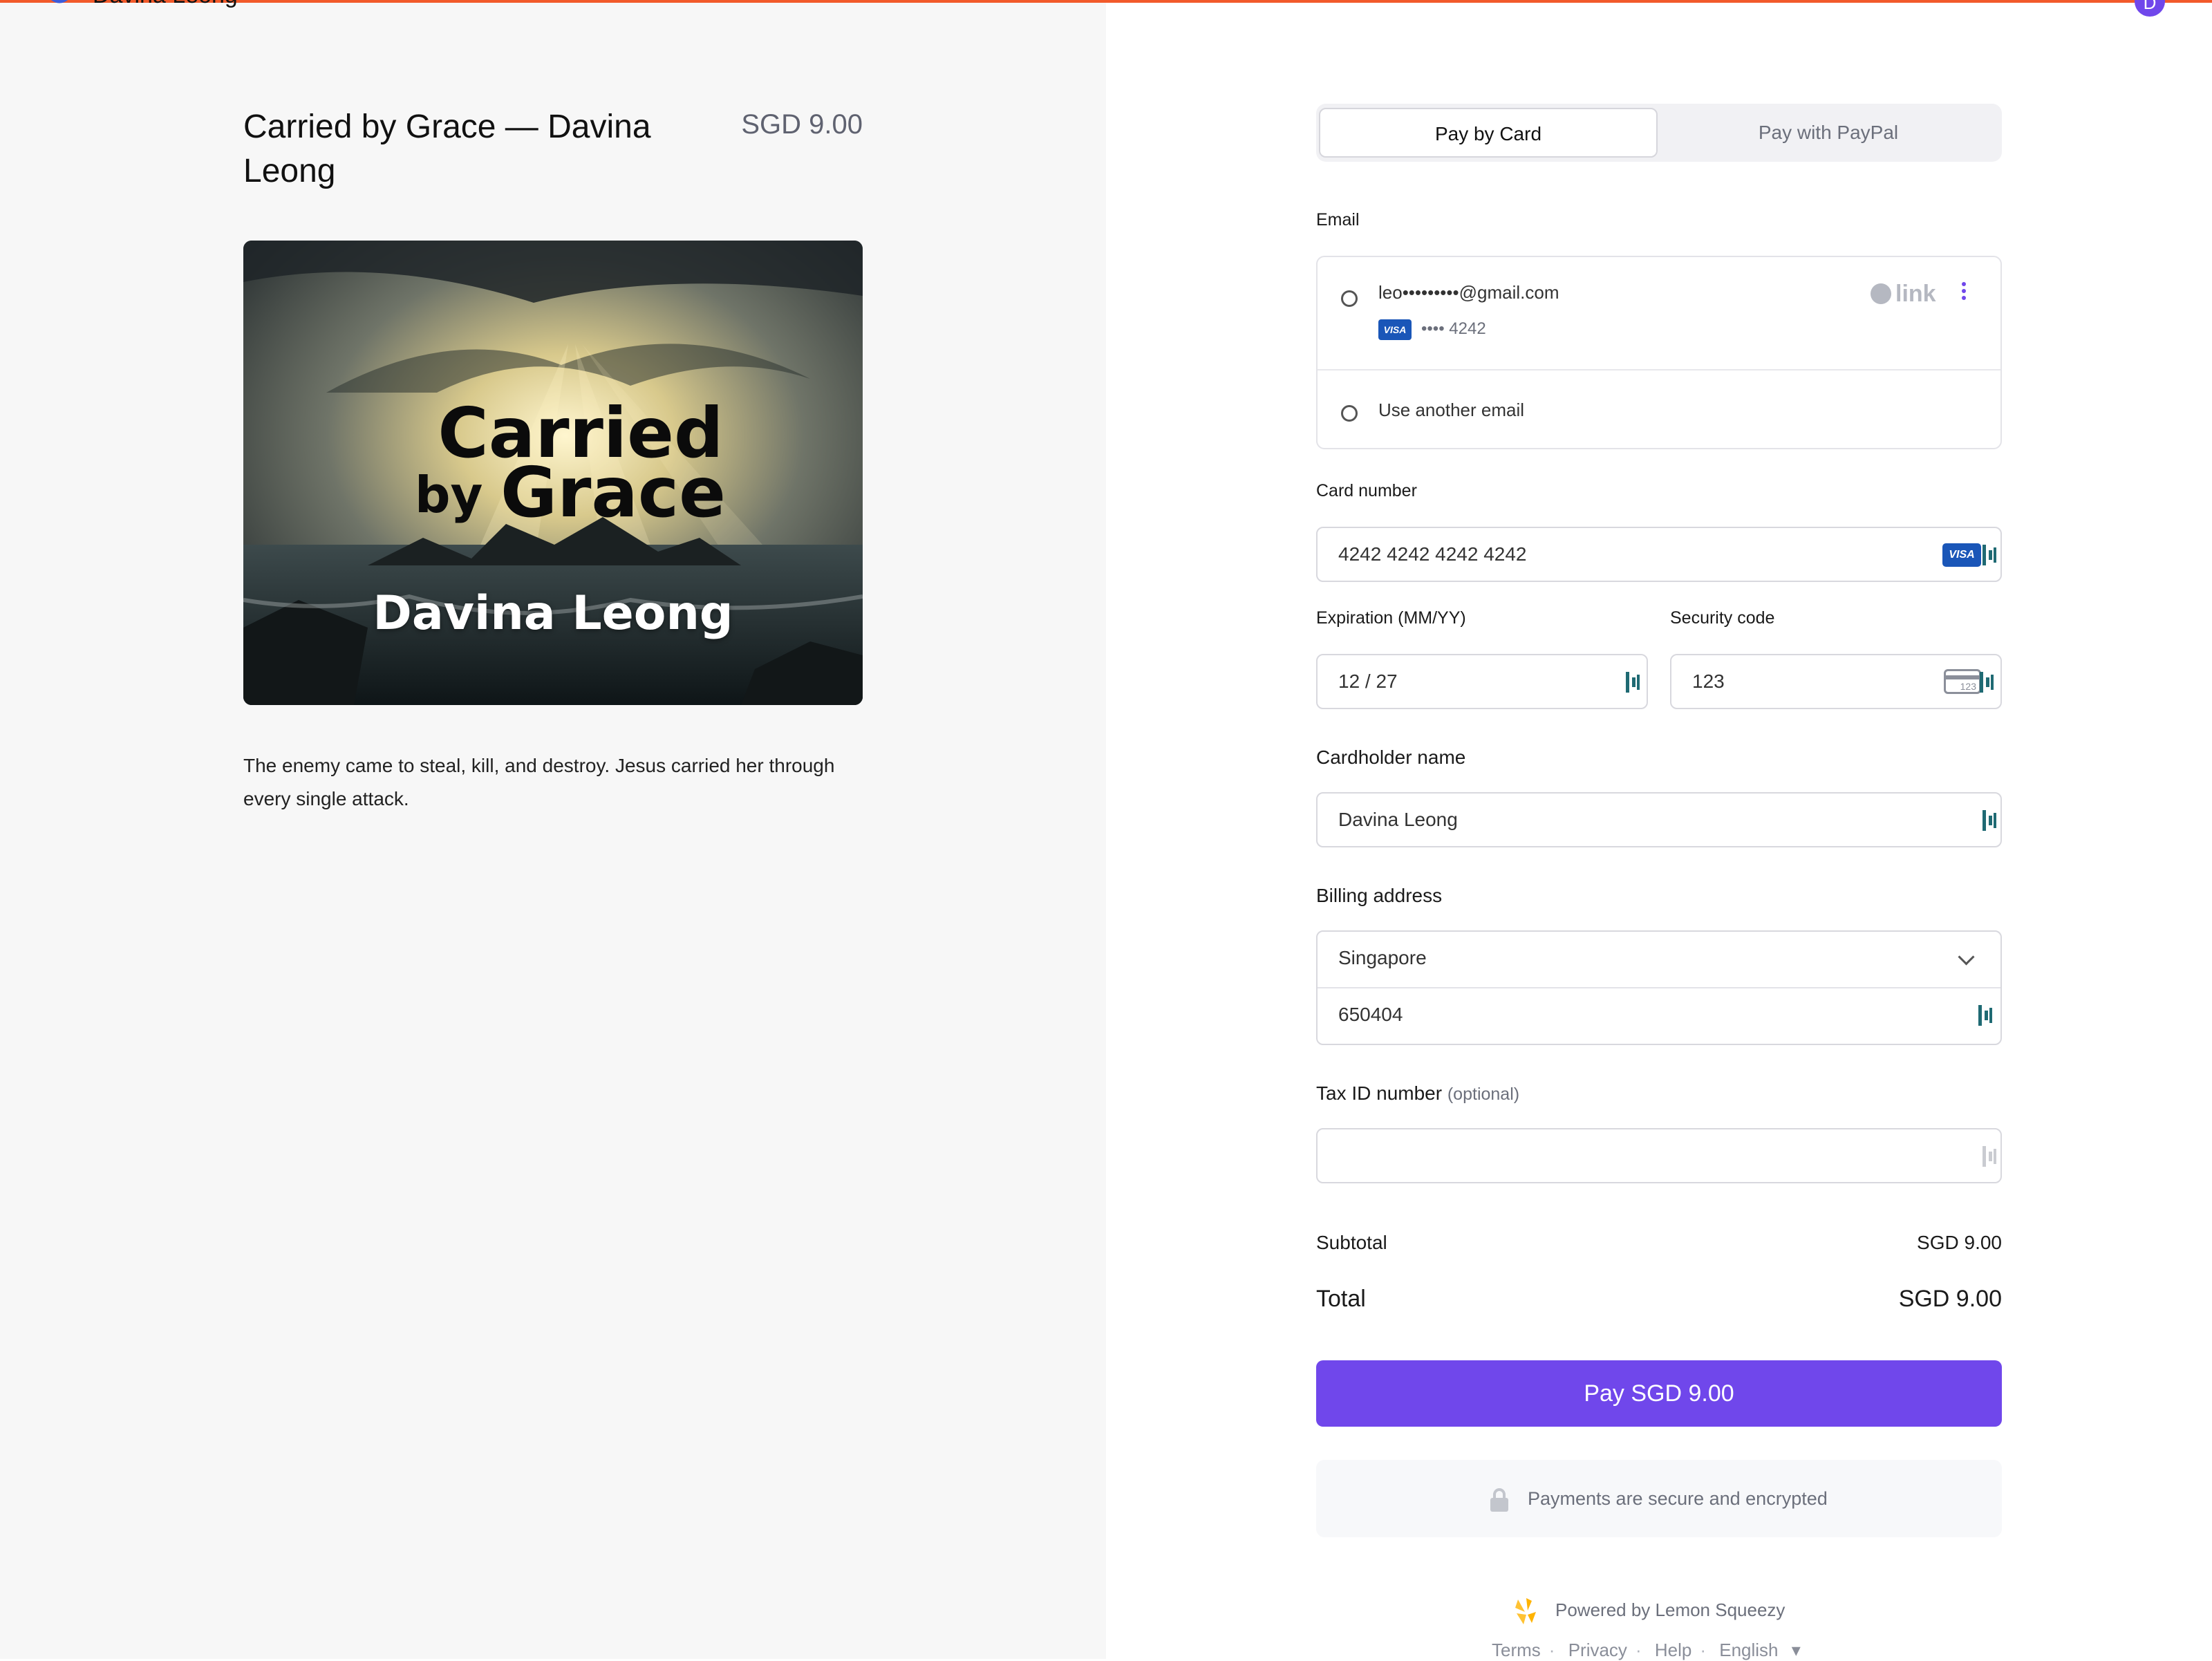 The height and width of the screenshot is (1661, 2212). Describe the element at coordinates (1338, 219) in the screenshot. I see `email-label: Email` at that location.